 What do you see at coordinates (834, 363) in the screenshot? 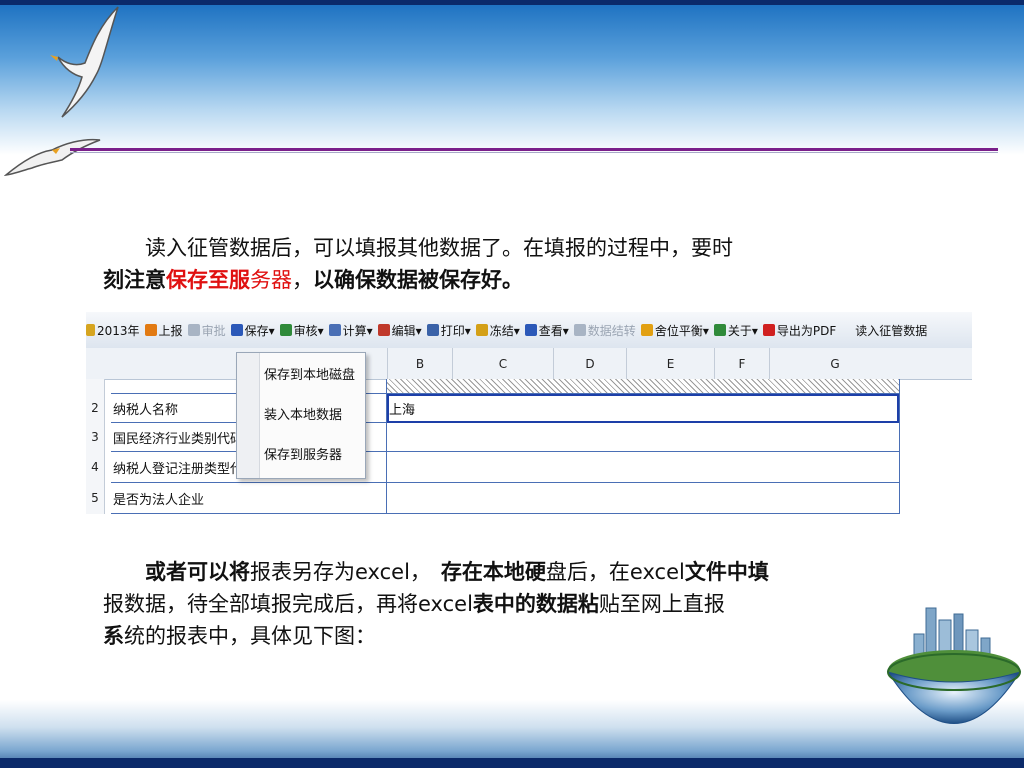
I see `column-header: G` at bounding box center [834, 363].